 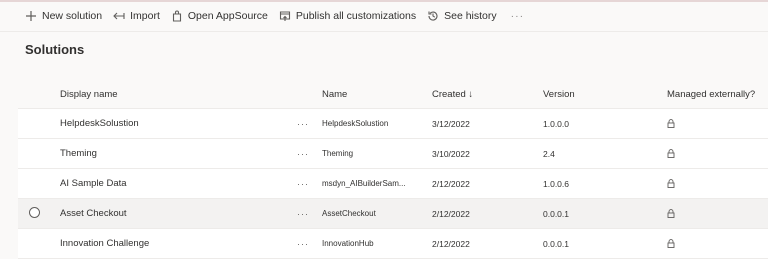 I want to click on table-row: Theming ··· Theming 3/10/2022 2.4, so click(x=393, y=154).